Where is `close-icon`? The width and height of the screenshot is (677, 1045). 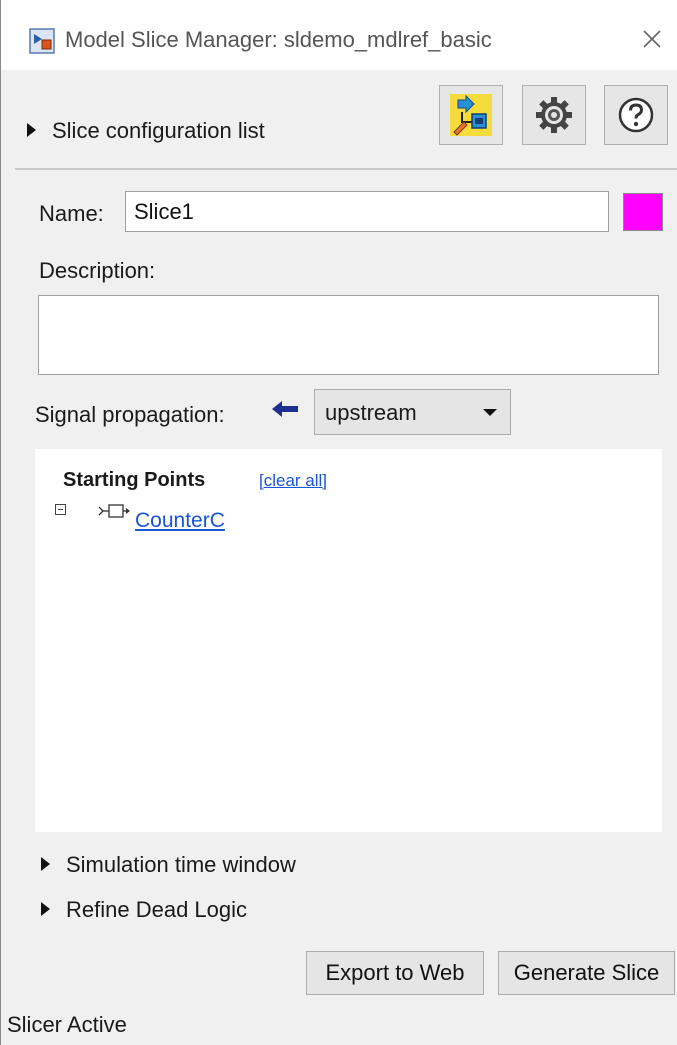
close-icon is located at coordinates (652, 39).